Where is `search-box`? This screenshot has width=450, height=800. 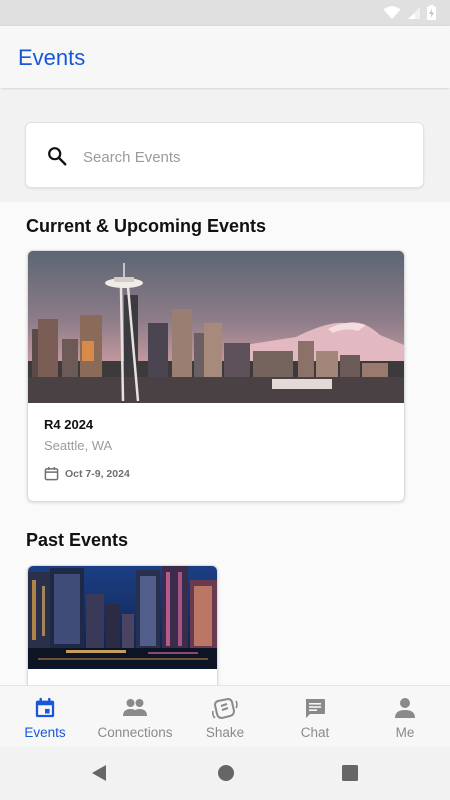
search-box is located at coordinates (224, 155).